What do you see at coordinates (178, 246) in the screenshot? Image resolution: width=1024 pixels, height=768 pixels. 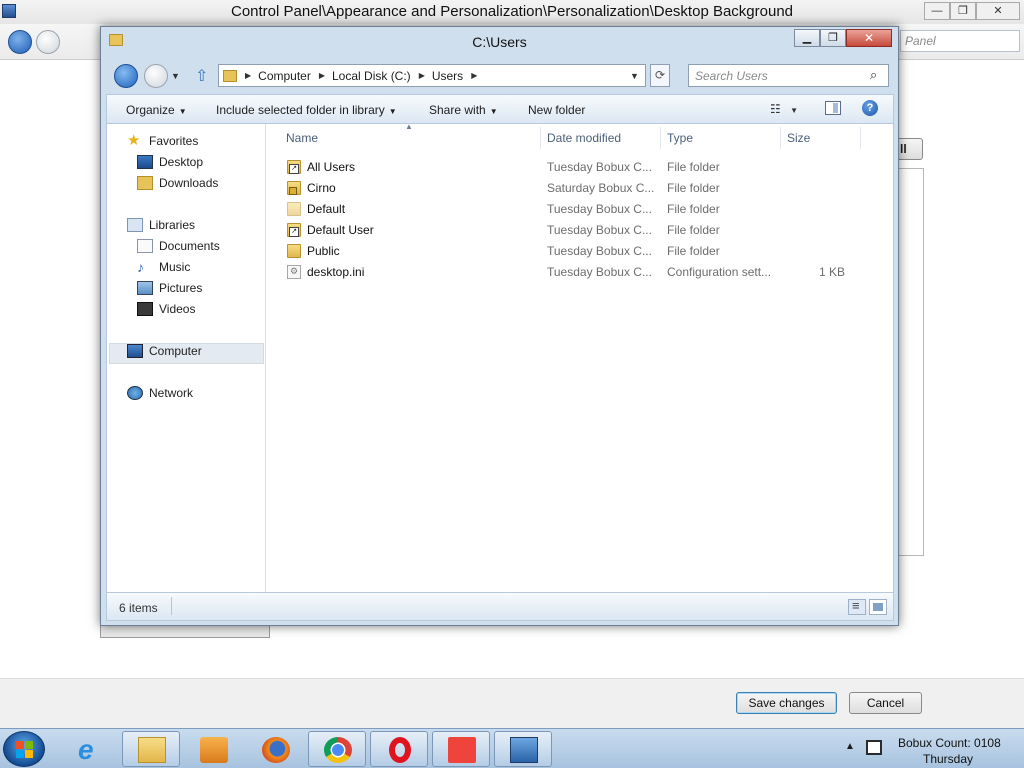 I see `nav-documents: Documents` at bounding box center [178, 246].